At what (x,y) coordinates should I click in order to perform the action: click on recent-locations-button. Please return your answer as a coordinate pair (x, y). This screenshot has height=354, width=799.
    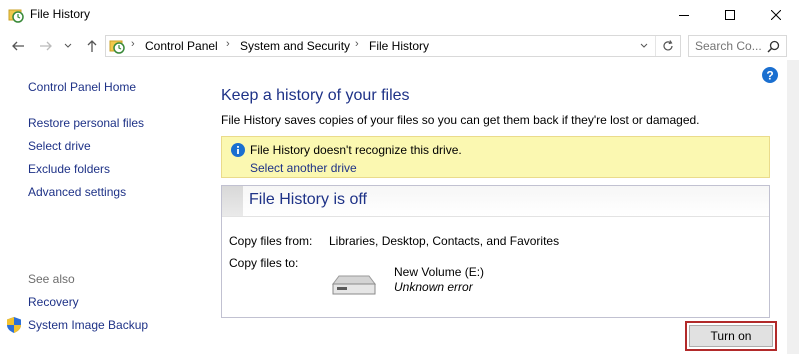
    Looking at the image, I should click on (68, 46).